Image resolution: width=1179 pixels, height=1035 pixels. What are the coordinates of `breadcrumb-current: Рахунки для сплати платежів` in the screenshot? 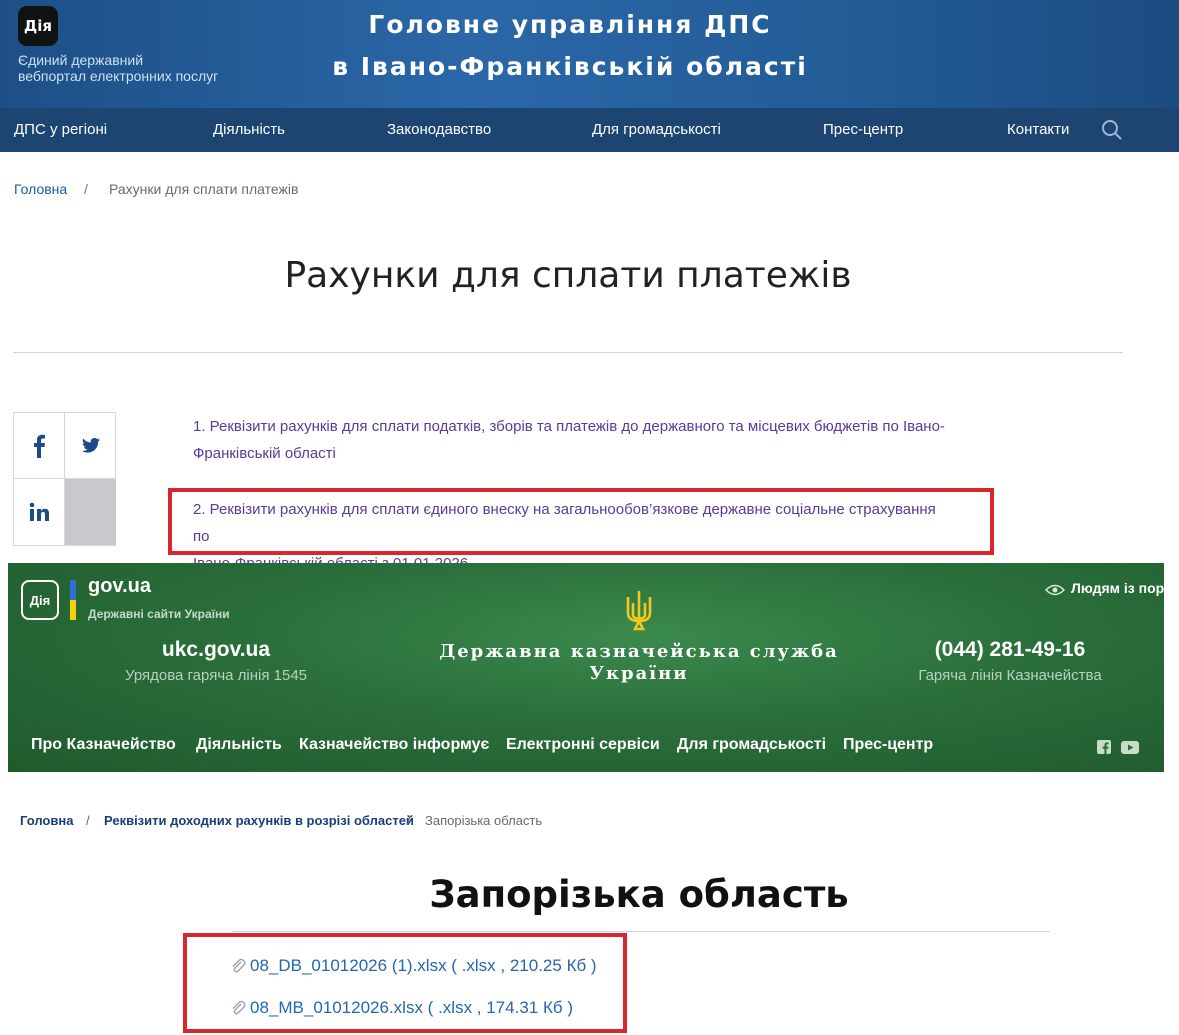 It's located at (204, 189).